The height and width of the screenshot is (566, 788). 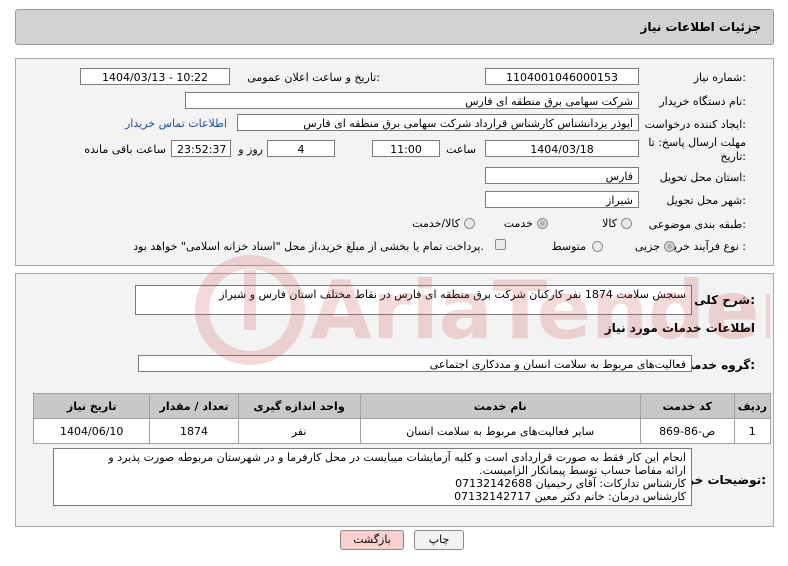 What do you see at coordinates (500, 431) in the screenshot?
I see `cell-service-name: سایر فعالیت‌های مربوط به سلامت انسان` at bounding box center [500, 431].